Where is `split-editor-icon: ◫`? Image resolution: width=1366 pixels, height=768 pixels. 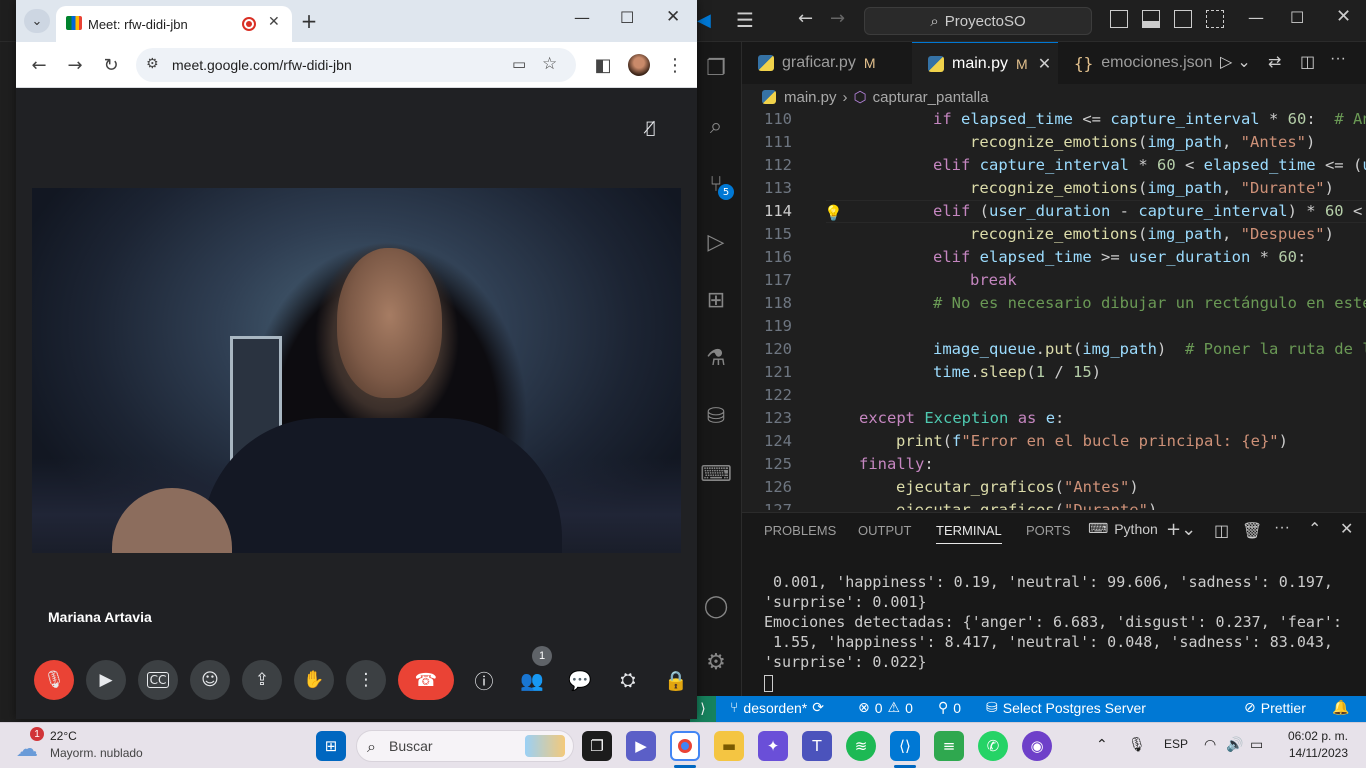
split-editor-icon: ◫ is located at coordinates (1307, 61).